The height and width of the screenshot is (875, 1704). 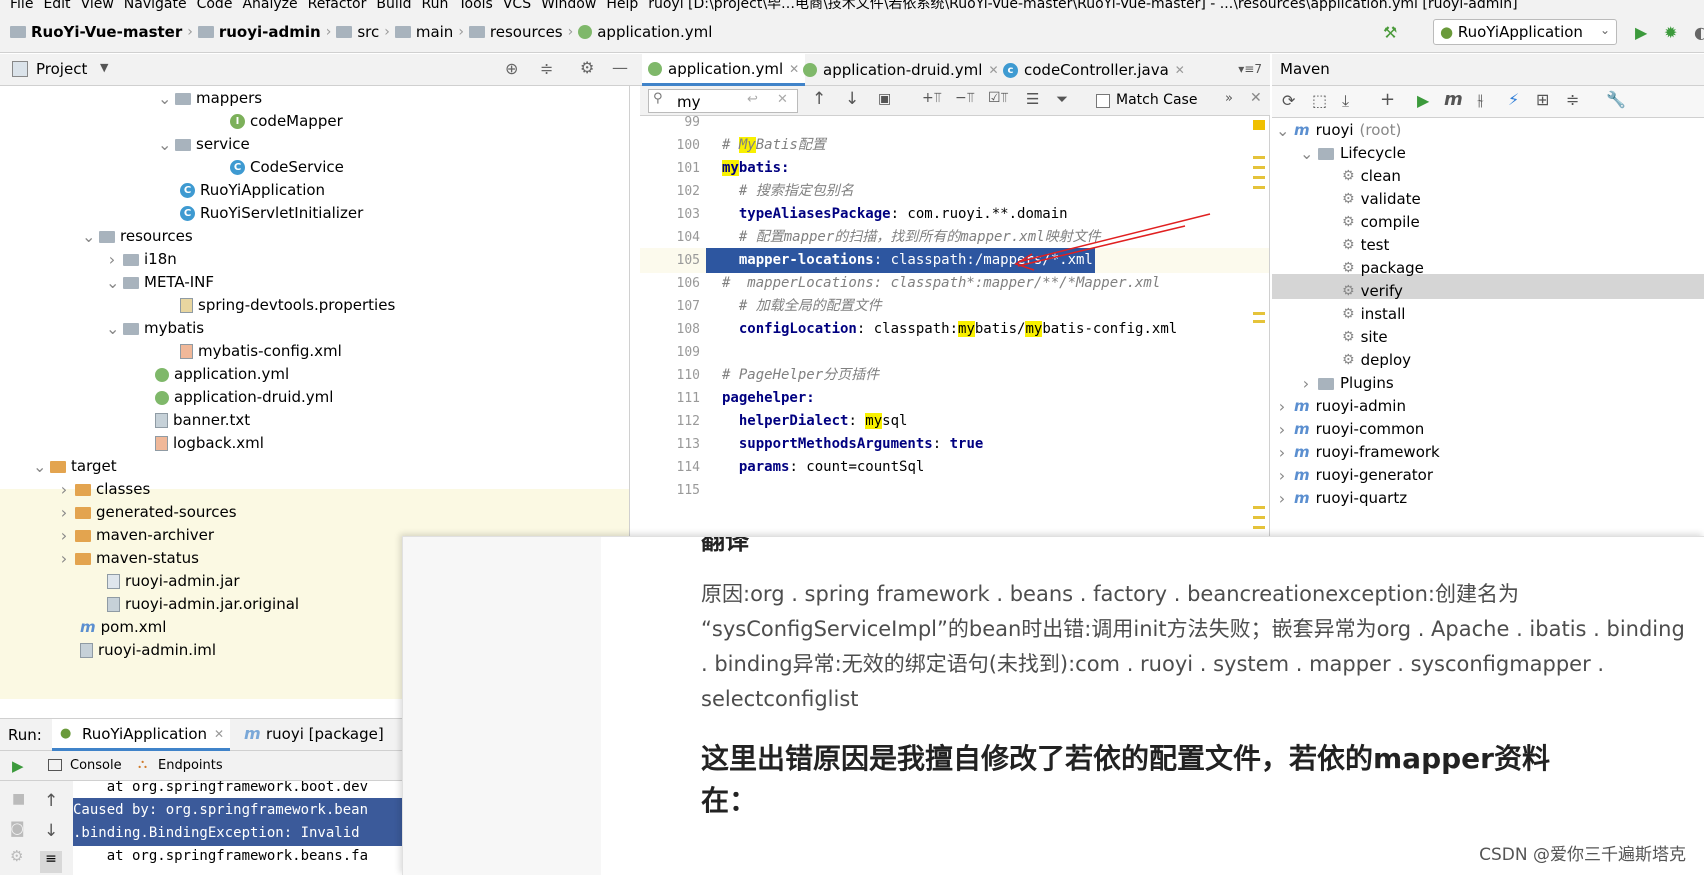 What do you see at coordinates (128, 558) in the screenshot?
I see `tree-item: › maven-status` at bounding box center [128, 558].